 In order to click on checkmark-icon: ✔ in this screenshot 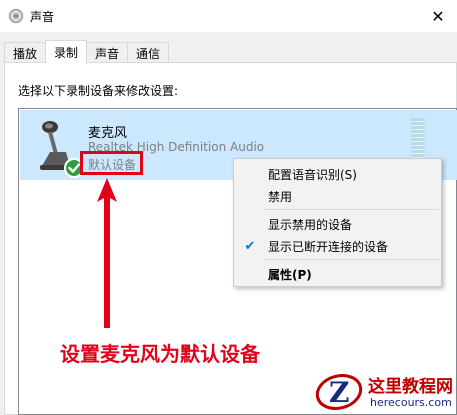, I will do `click(250, 246)`.